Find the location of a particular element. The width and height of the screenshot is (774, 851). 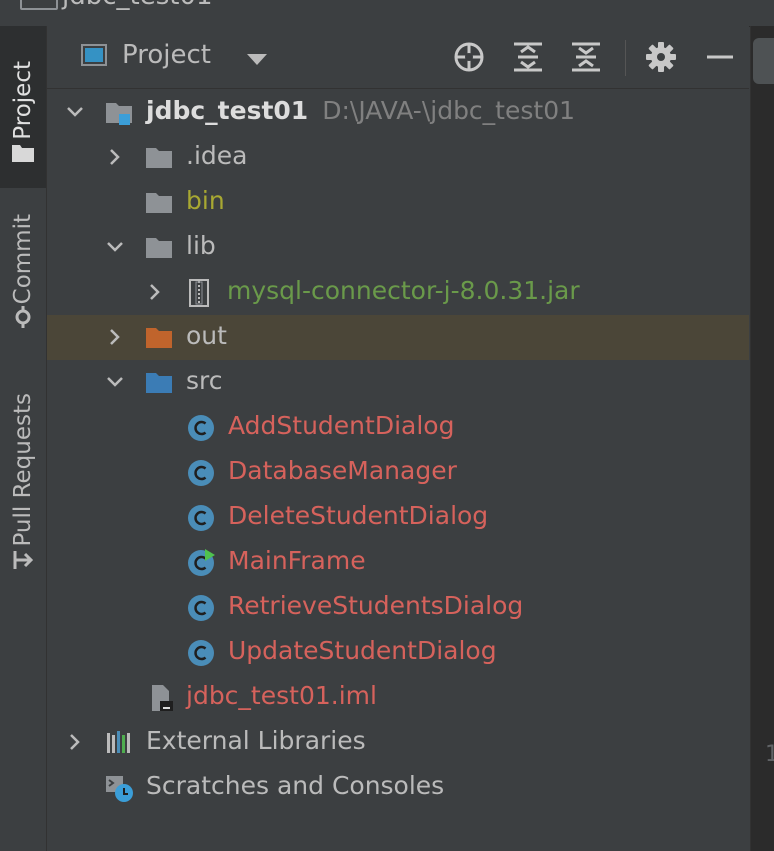

tree-row-class: UpdateStudentDialog is located at coordinates (398, 652).